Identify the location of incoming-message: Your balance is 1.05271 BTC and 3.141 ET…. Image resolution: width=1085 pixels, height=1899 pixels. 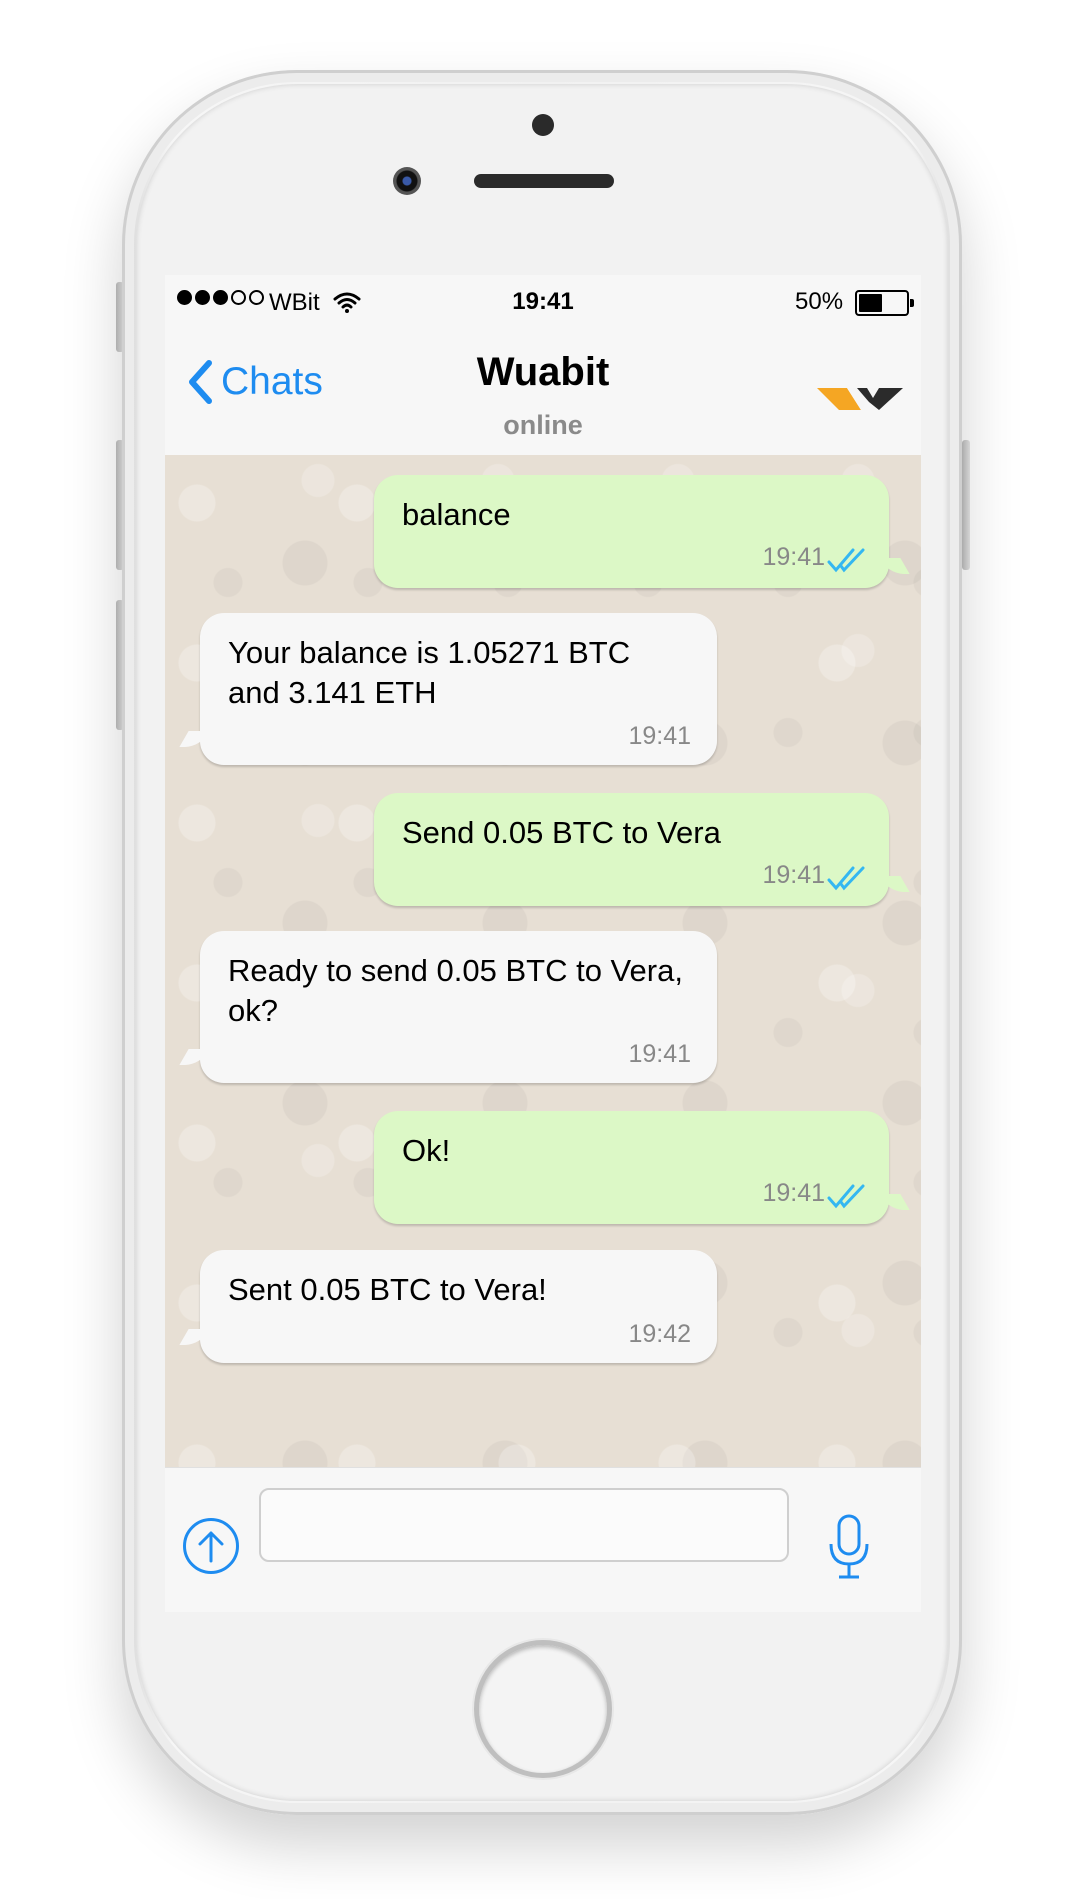
(458, 689).